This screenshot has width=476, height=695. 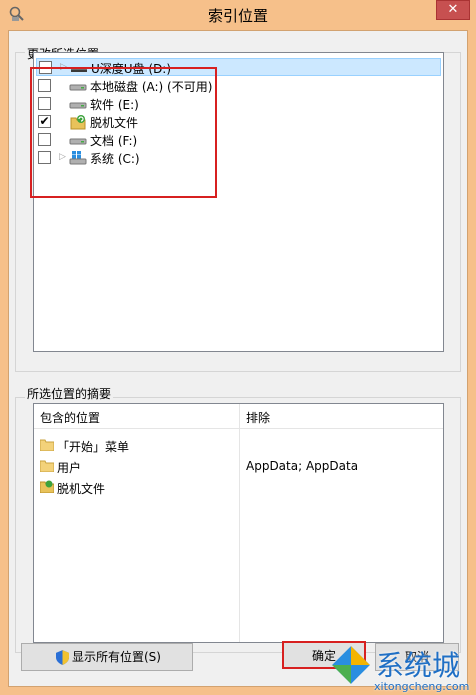 What do you see at coordinates (302, 466) in the screenshot?
I see `excluded-location: AppData; AppData` at bounding box center [302, 466].